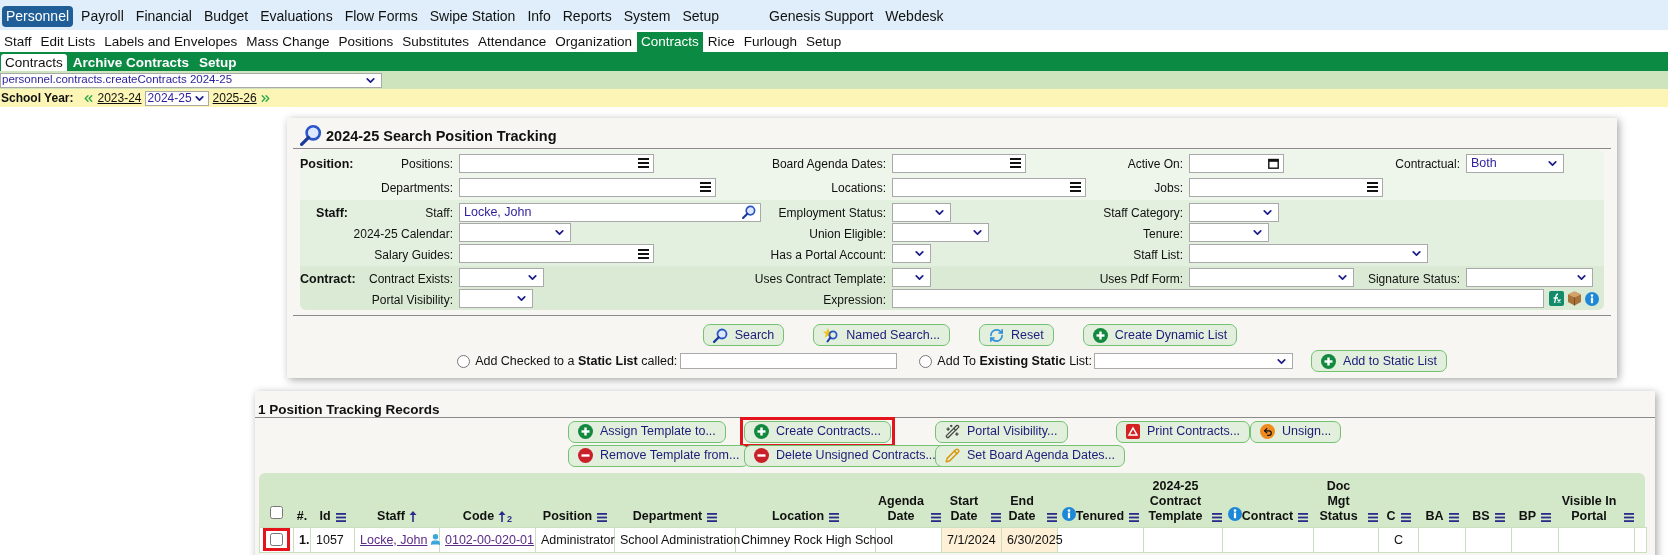 The image size is (1668, 555). What do you see at coordinates (18, 41) in the screenshot?
I see `submenu-item: Staff` at bounding box center [18, 41].